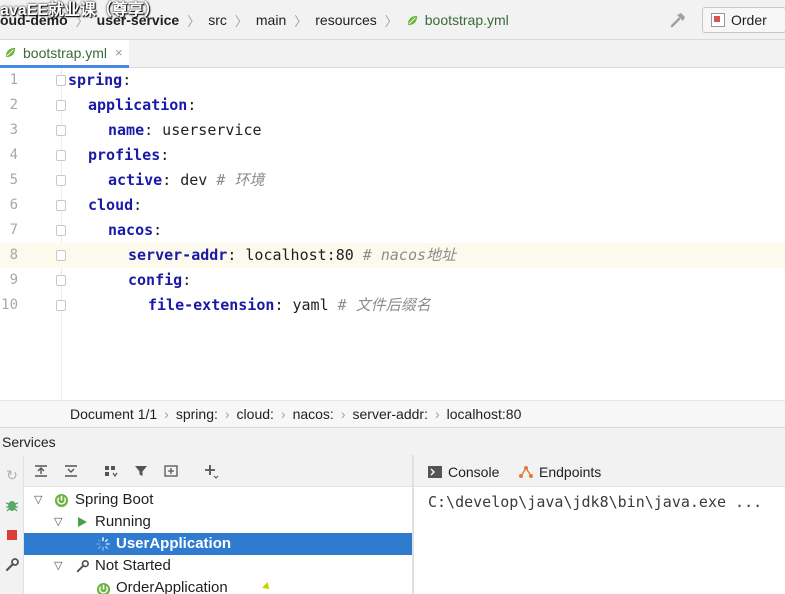  I want to click on yaml-value: yaml, so click(306, 305).